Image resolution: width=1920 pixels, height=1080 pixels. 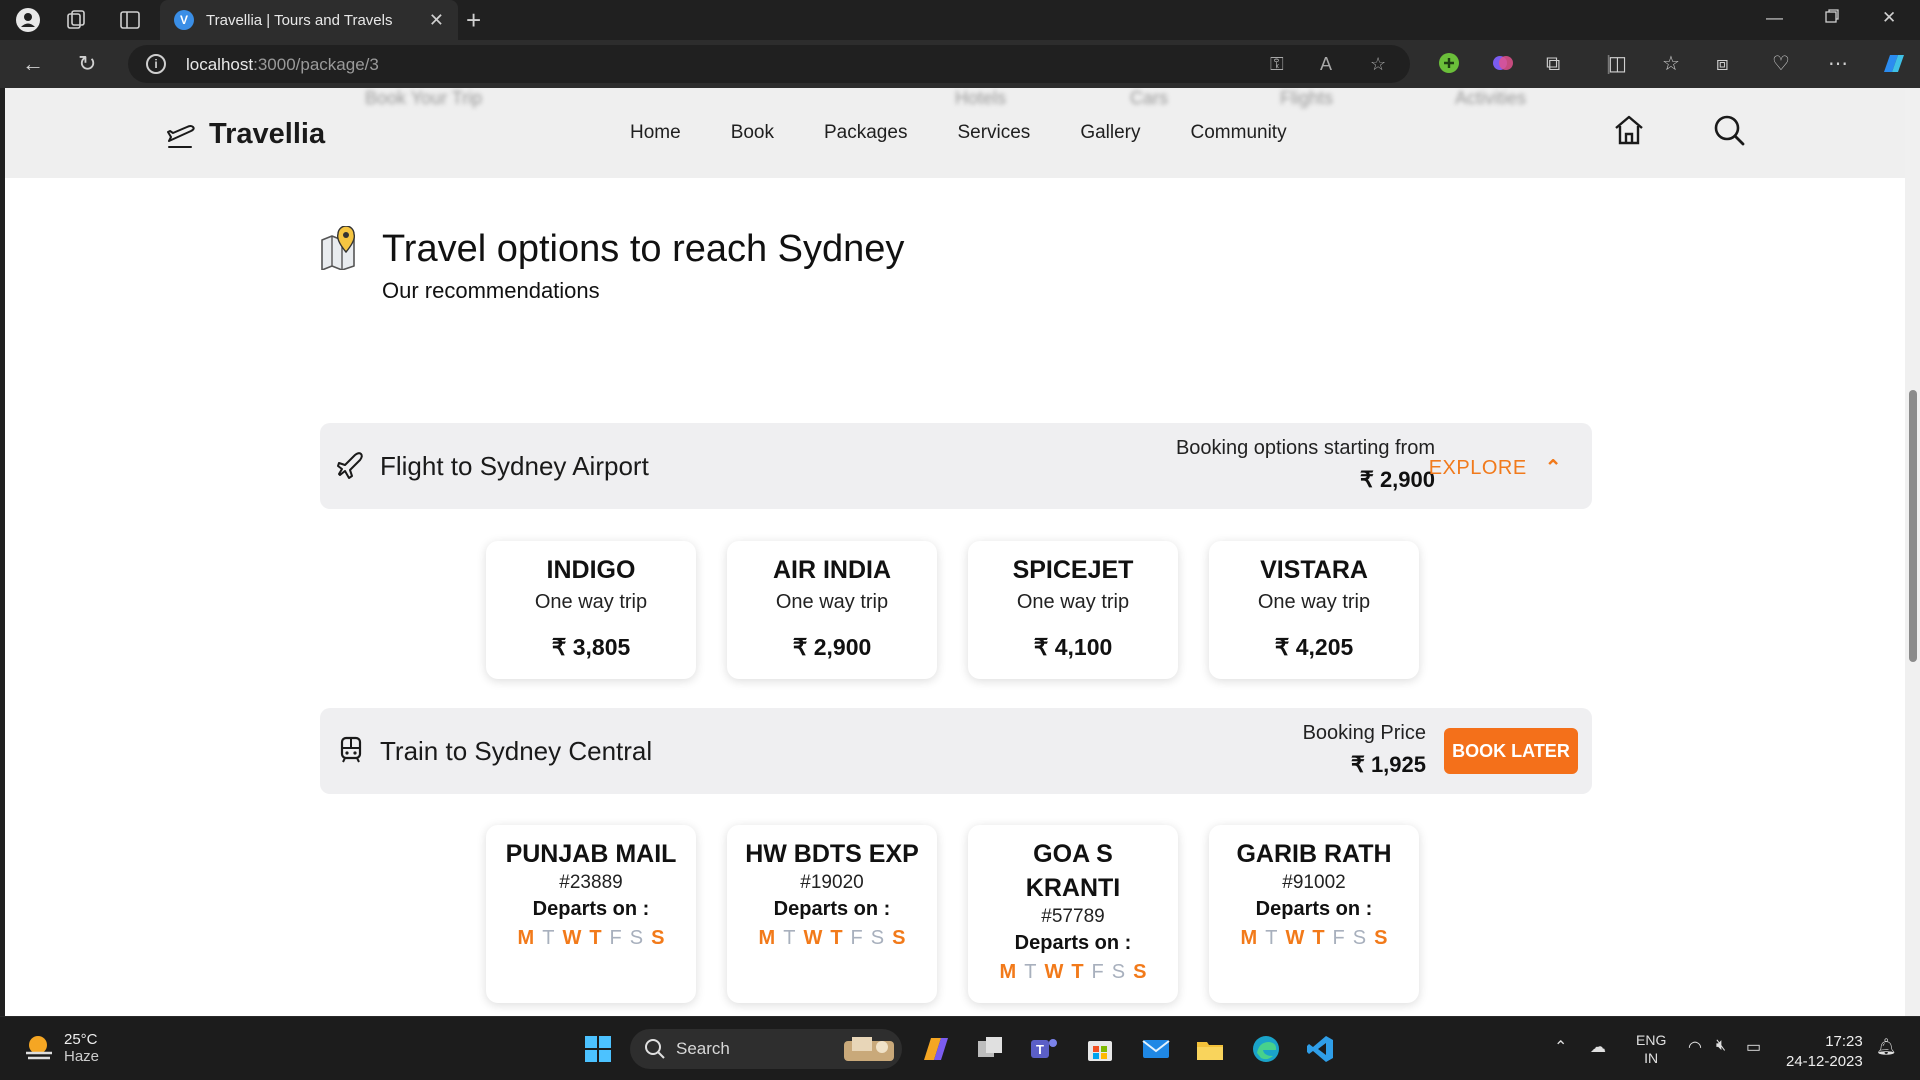 I want to click on restore-icon, so click(x=1832, y=18).